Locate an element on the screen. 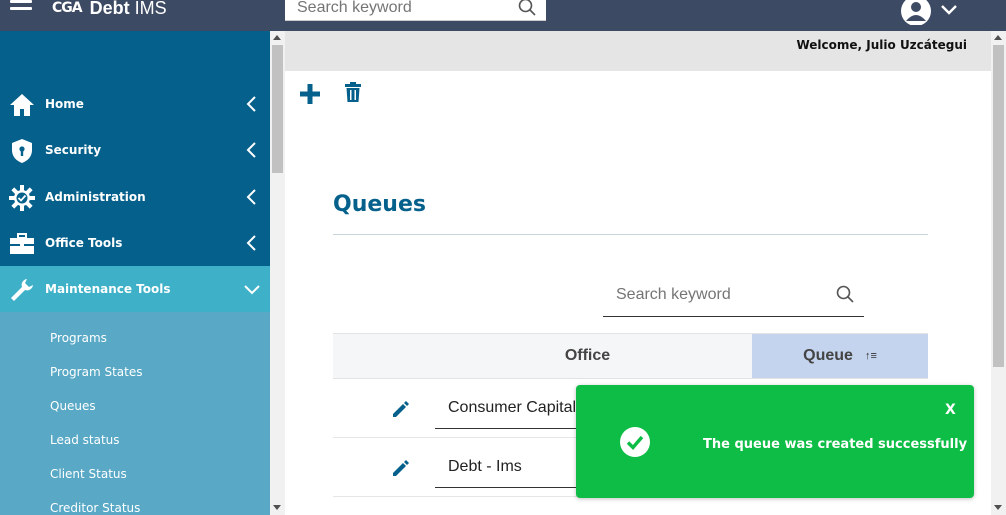 This screenshot has width=1006, height=515. sidebar-scrollbar is located at coordinates (277, 273).